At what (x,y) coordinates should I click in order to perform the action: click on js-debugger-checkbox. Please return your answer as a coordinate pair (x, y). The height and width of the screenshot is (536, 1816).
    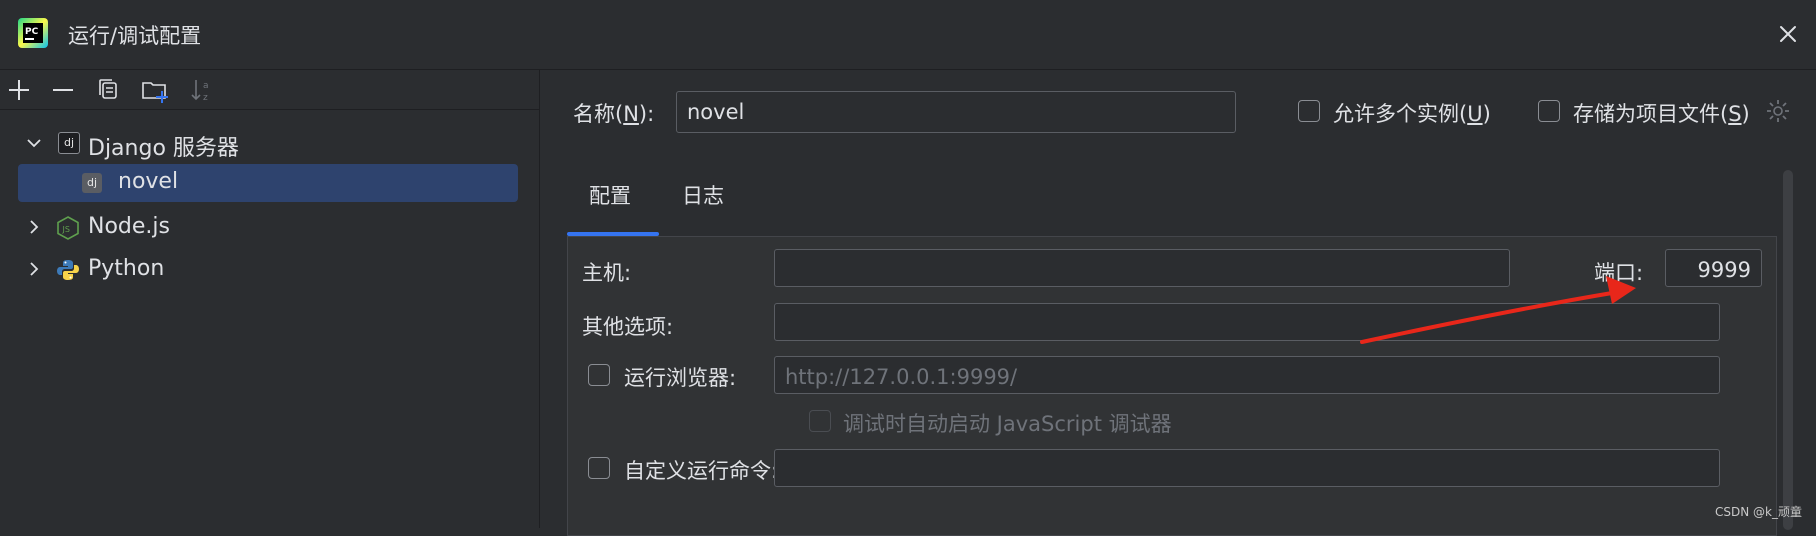
    Looking at the image, I should click on (820, 421).